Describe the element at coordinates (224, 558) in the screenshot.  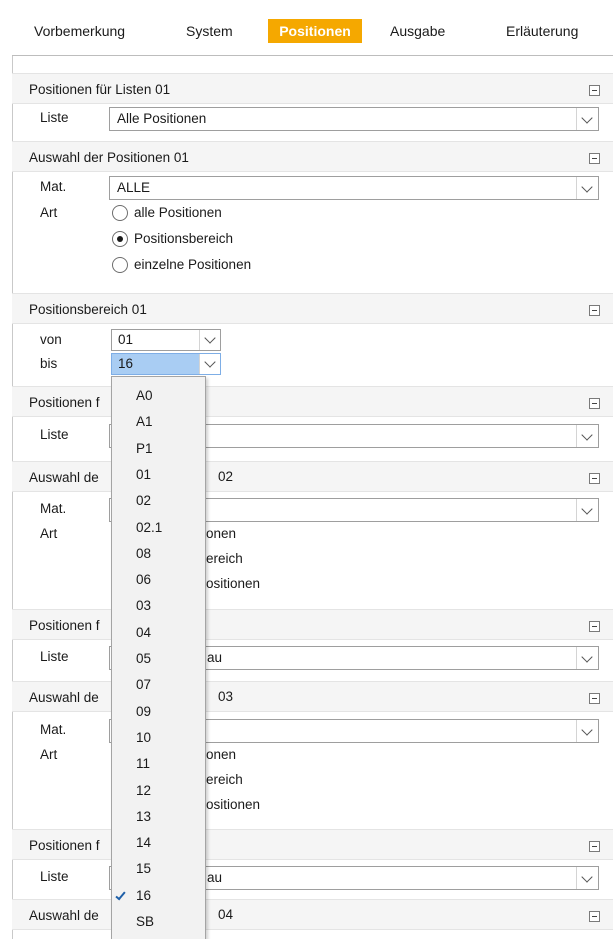
I see `radio-label-fragment: ereich` at that location.